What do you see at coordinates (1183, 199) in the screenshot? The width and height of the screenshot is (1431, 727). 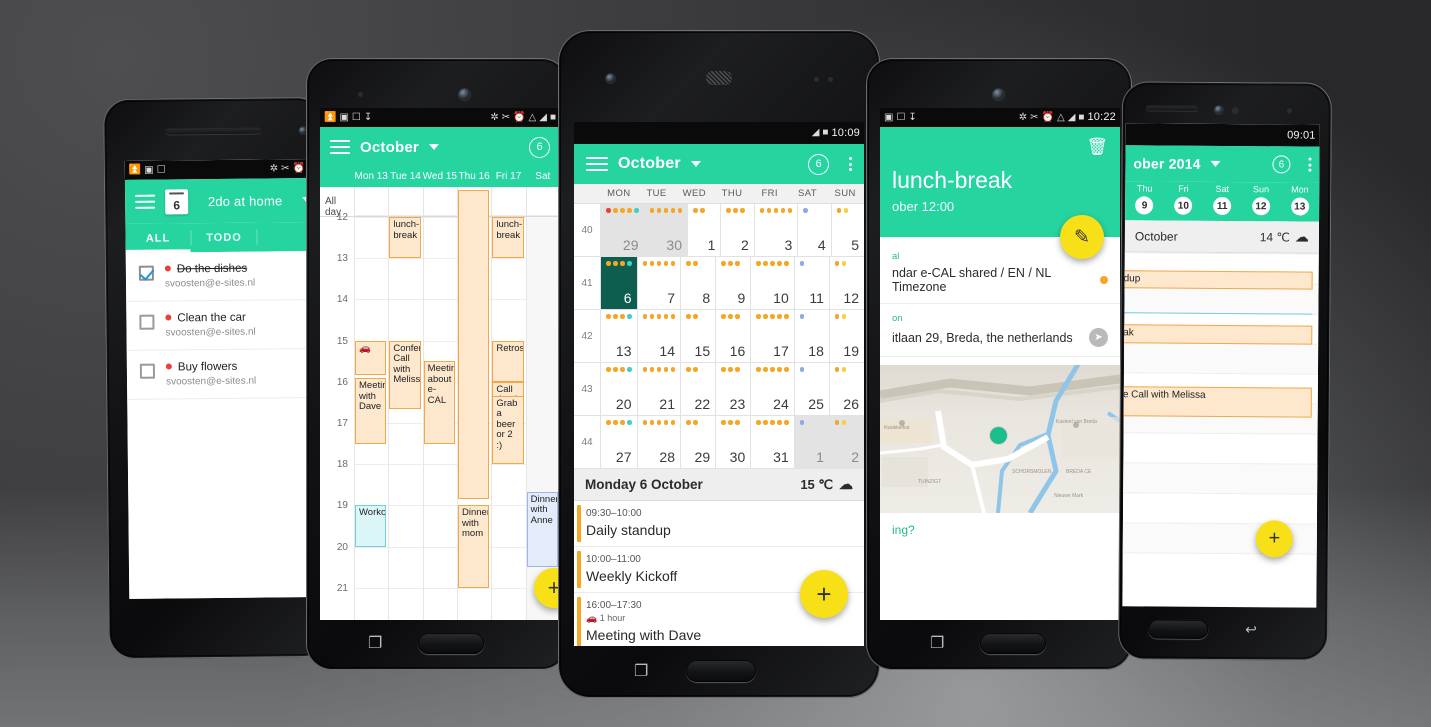 I see `day-strip-item: Fri 10` at bounding box center [1183, 199].